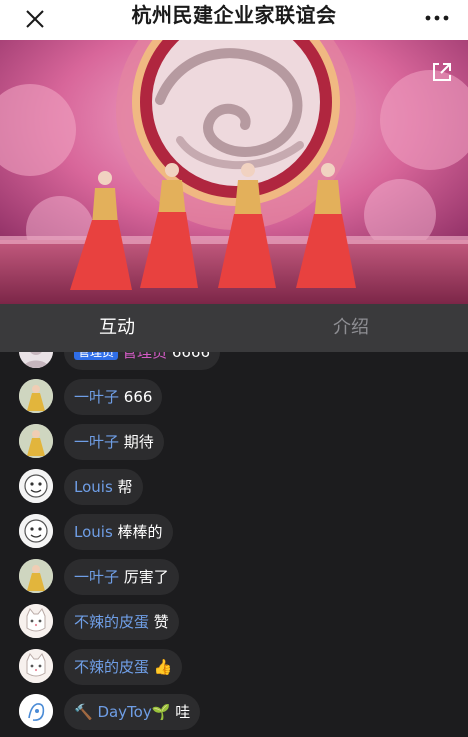 The width and height of the screenshot is (468, 737). I want to click on more-button, so click(437, 18).